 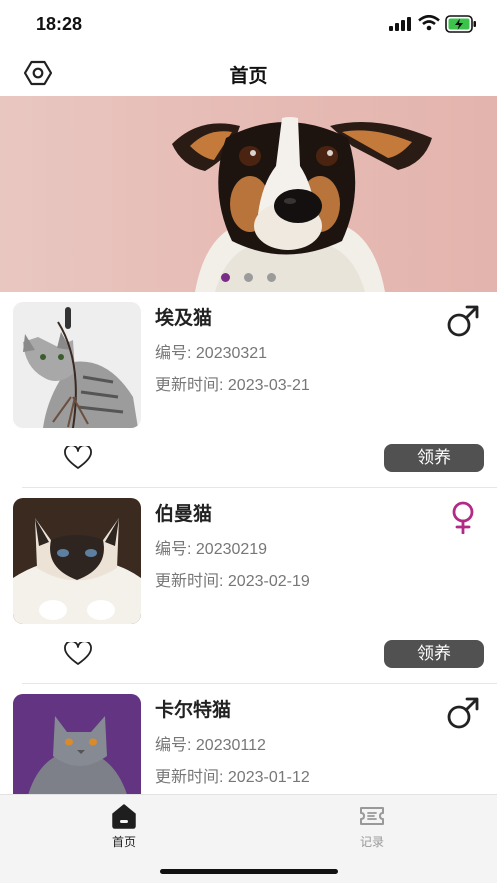 I want to click on tab-label: 首页, so click(x=123, y=842).